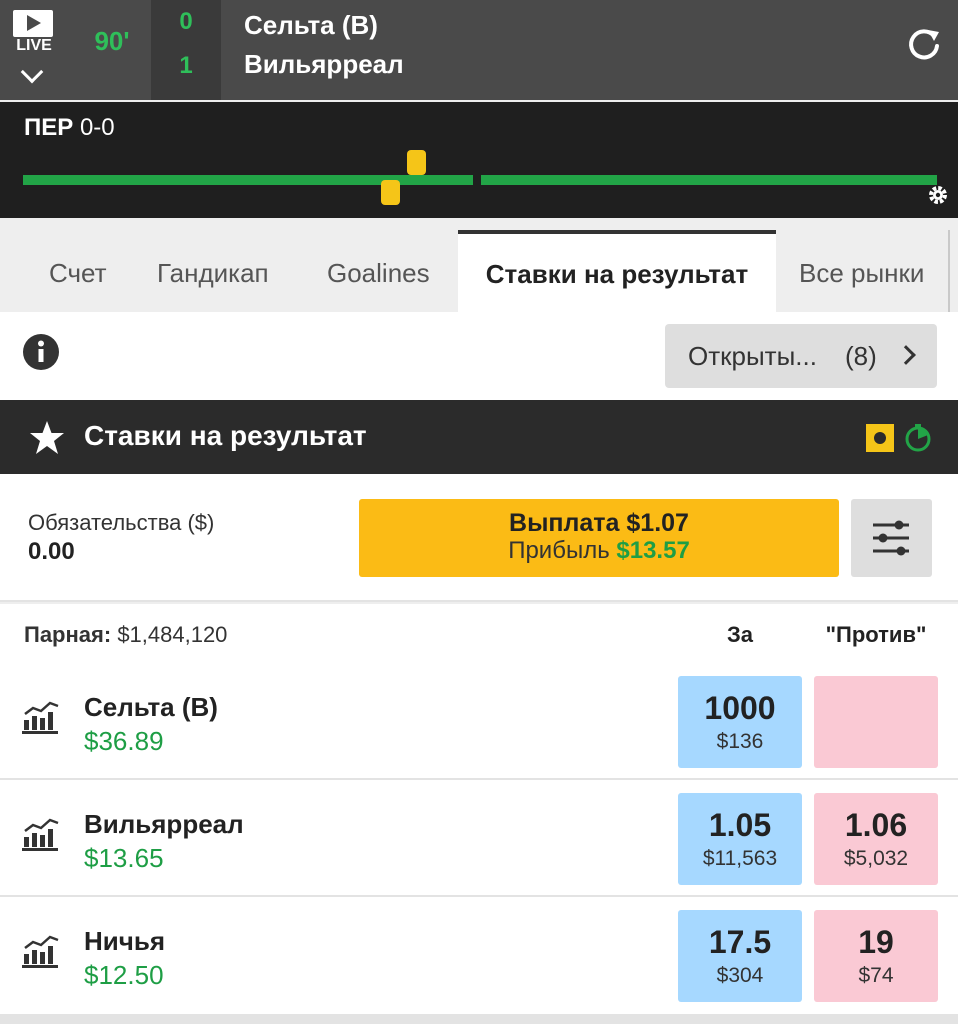 The width and height of the screenshot is (958, 1024). Describe the element at coordinates (311, 25) in the screenshot. I see `team-home: Сельта (В)` at that location.